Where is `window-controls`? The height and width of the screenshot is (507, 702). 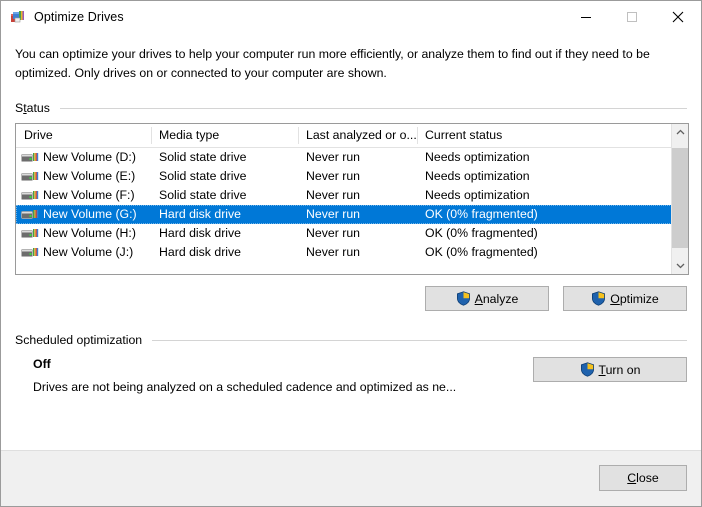 window-controls is located at coordinates (632, 17).